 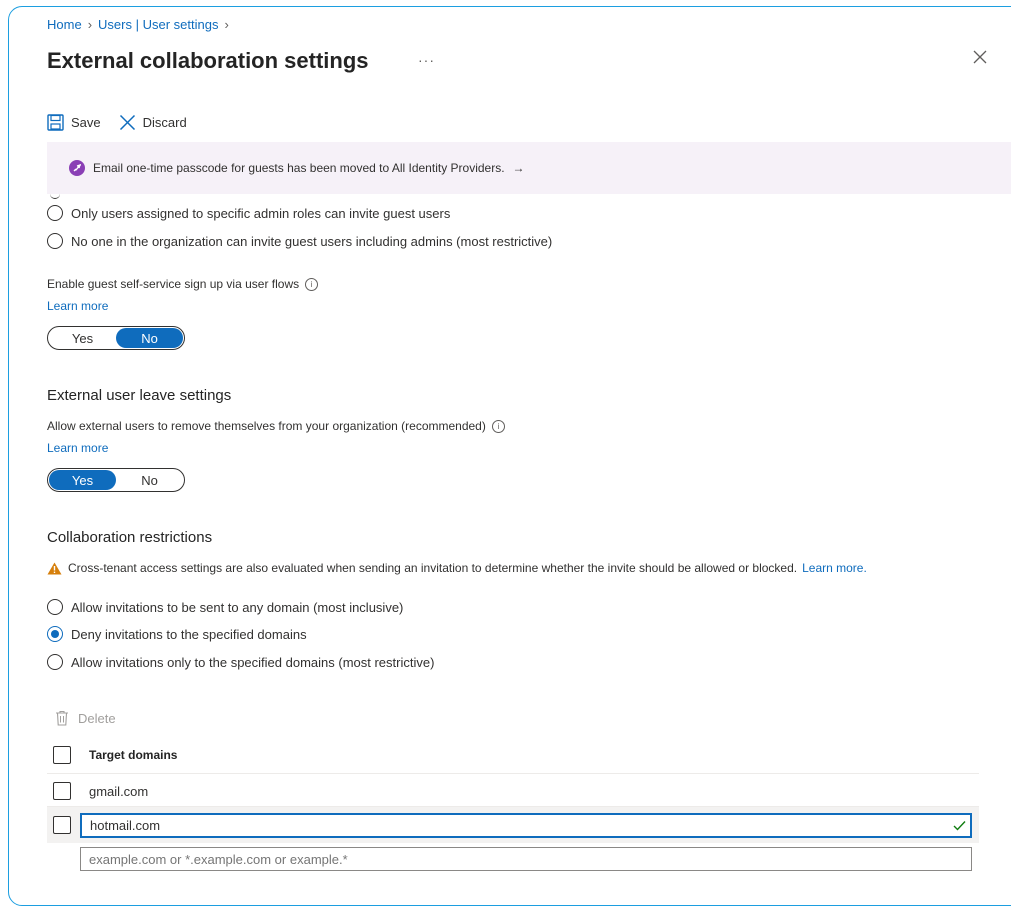 I want to click on discard-button: Discard, so click(x=153, y=122).